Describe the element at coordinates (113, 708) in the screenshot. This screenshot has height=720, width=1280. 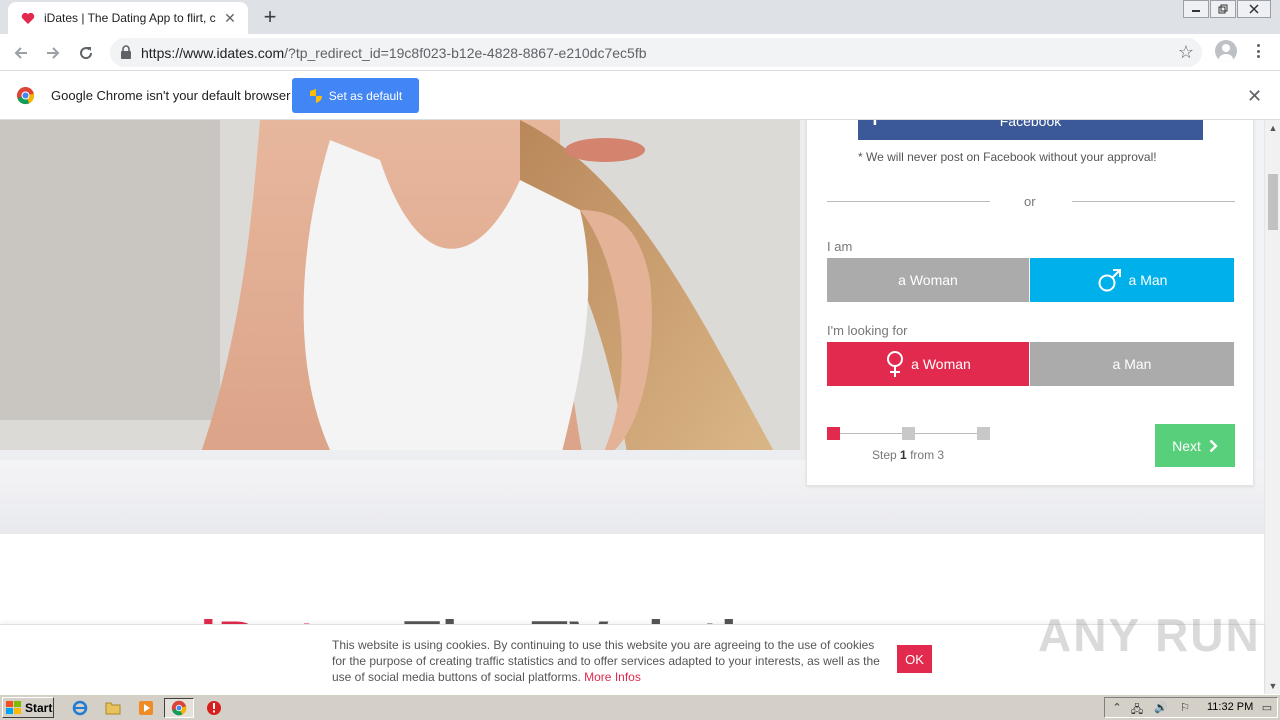
I see `file-explorer-icon` at that location.